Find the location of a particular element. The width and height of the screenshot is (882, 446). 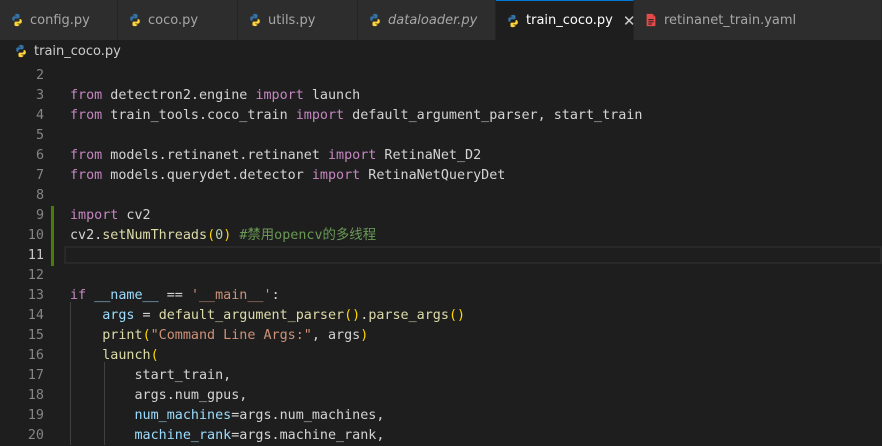

tab-retinanet-train-yaml: retinanet_train.yaml is located at coordinates (758, 20).